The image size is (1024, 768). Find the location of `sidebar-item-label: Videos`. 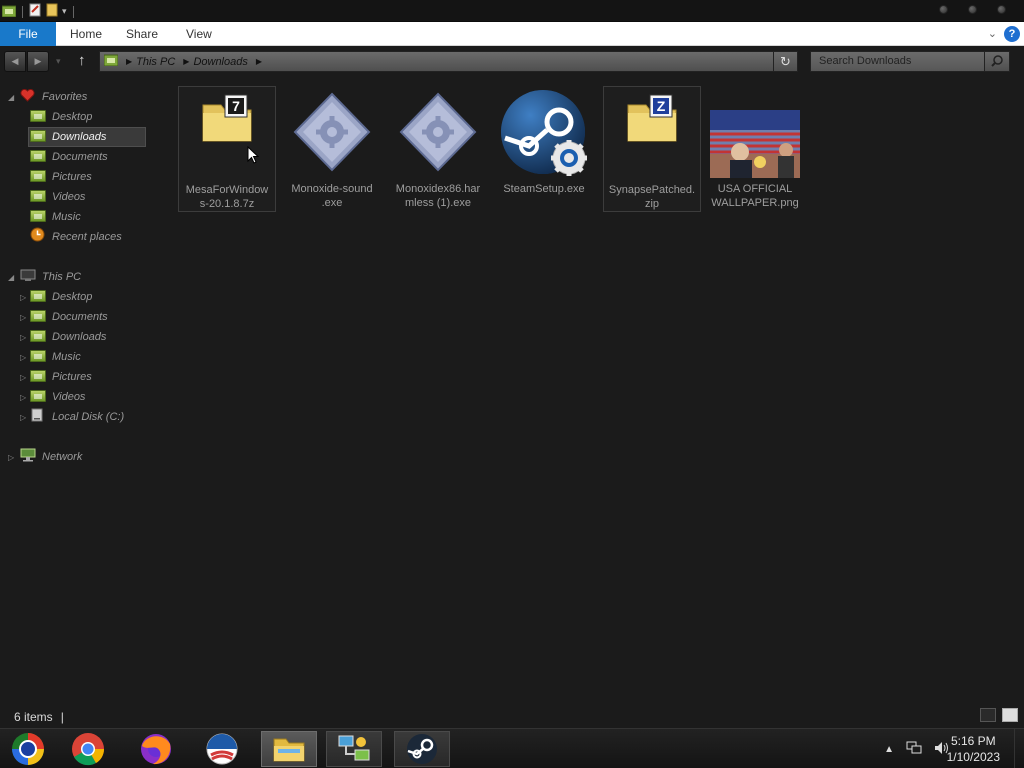

sidebar-item-label: Videos is located at coordinates (69, 397).